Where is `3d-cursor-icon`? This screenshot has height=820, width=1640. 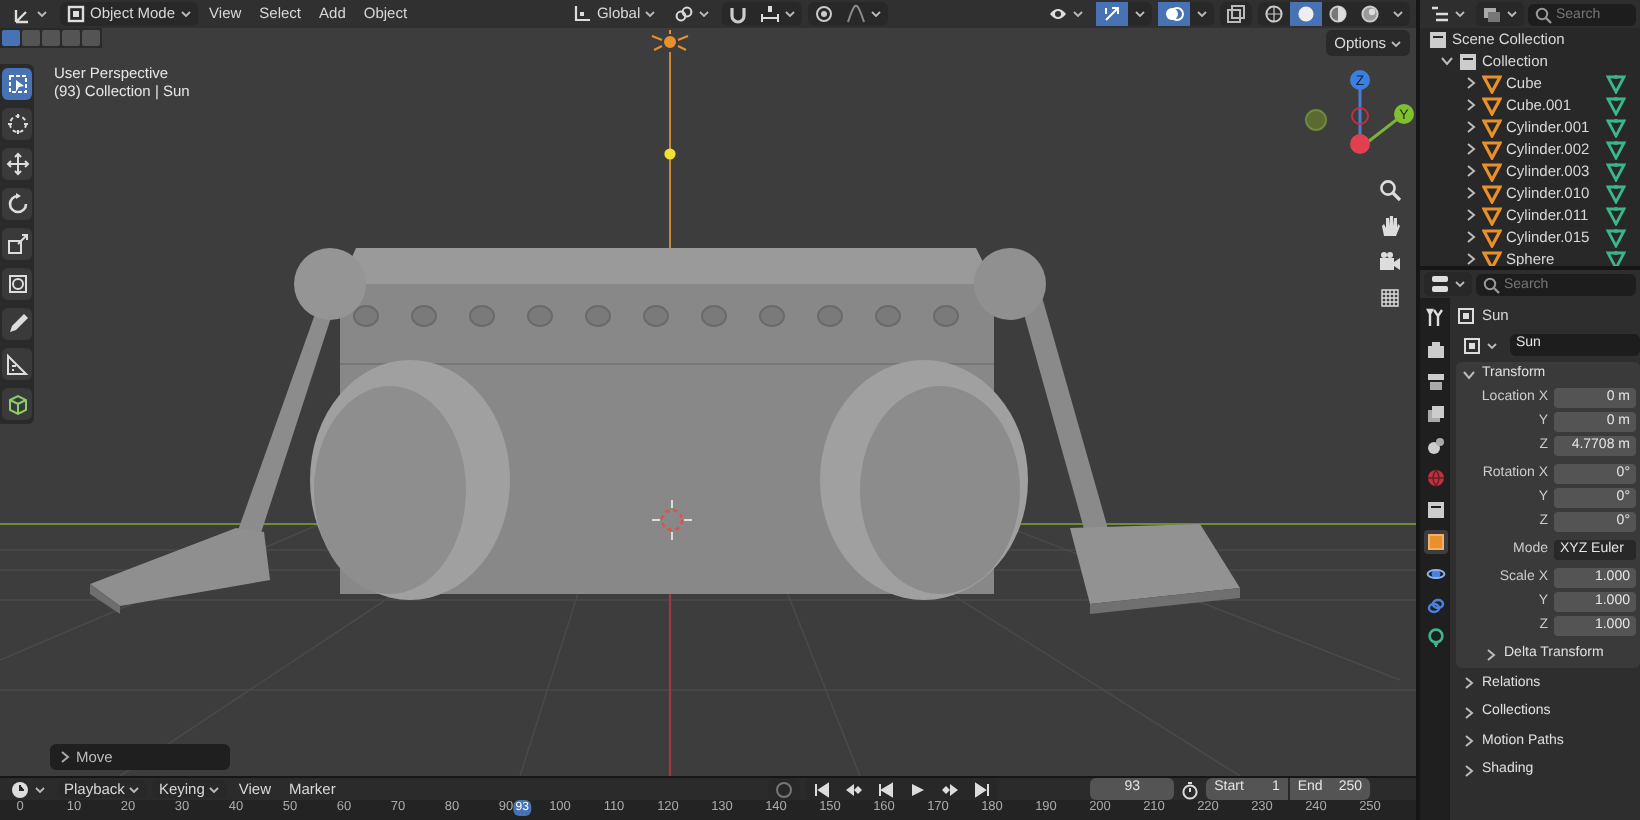 3d-cursor-icon is located at coordinates (672, 520).